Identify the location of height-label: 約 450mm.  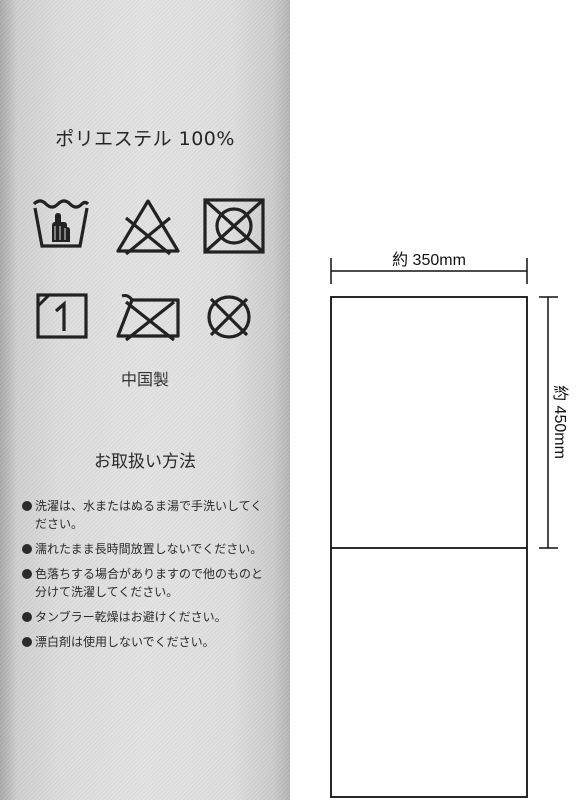
(559, 422).